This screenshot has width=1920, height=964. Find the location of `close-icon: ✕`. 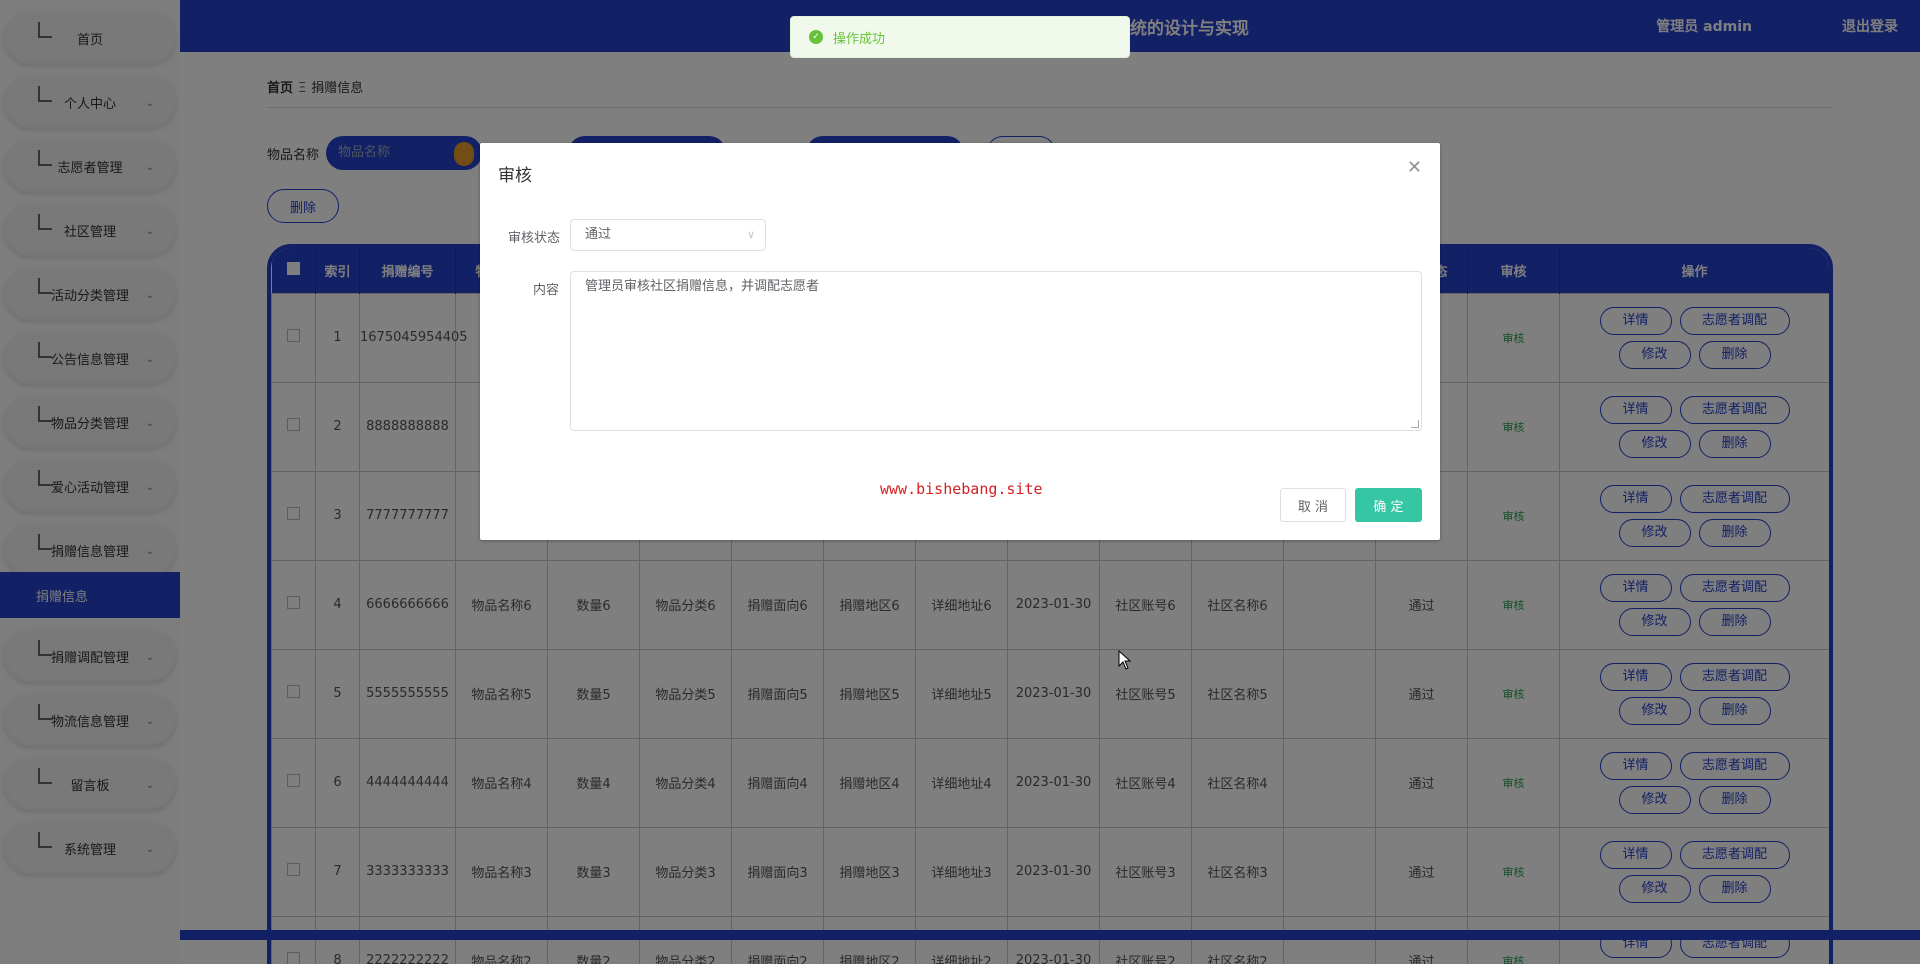

close-icon: ✕ is located at coordinates (1414, 167).